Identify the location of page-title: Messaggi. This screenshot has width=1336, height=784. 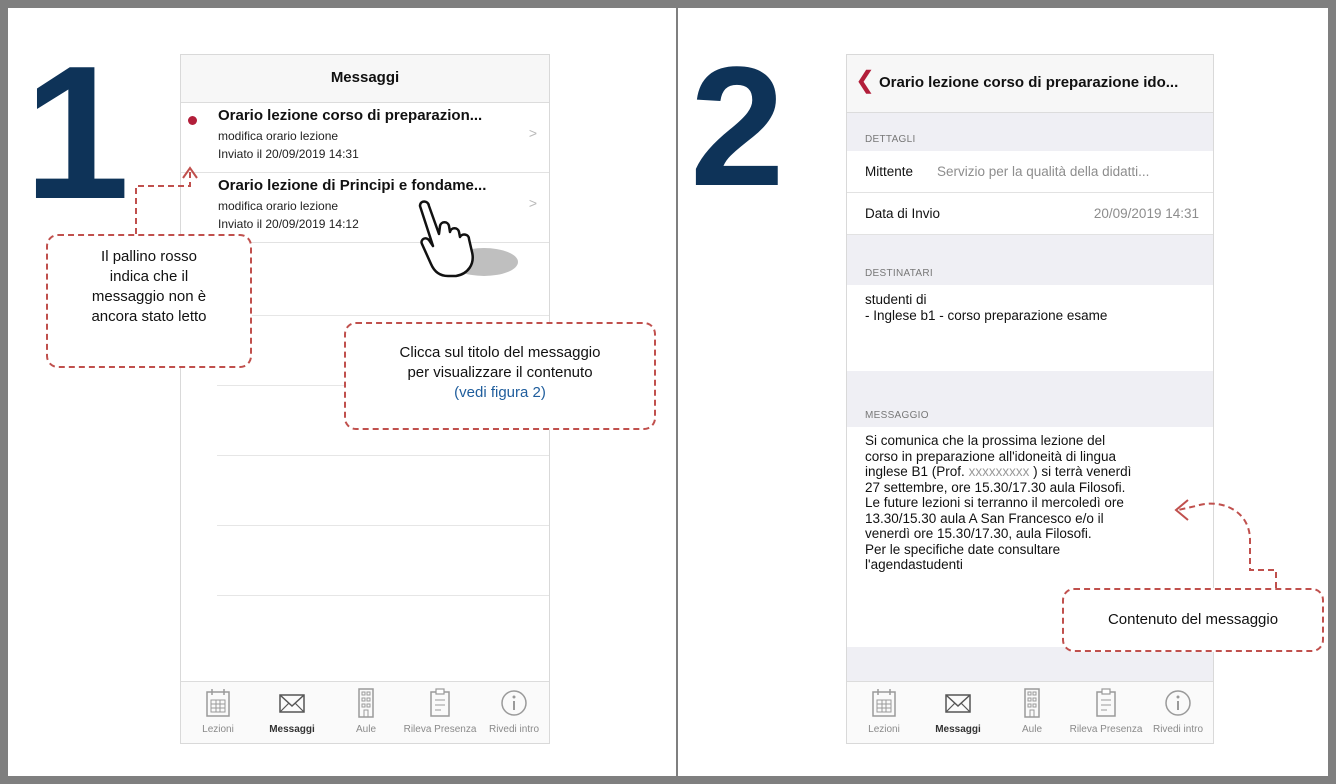
(365, 77).